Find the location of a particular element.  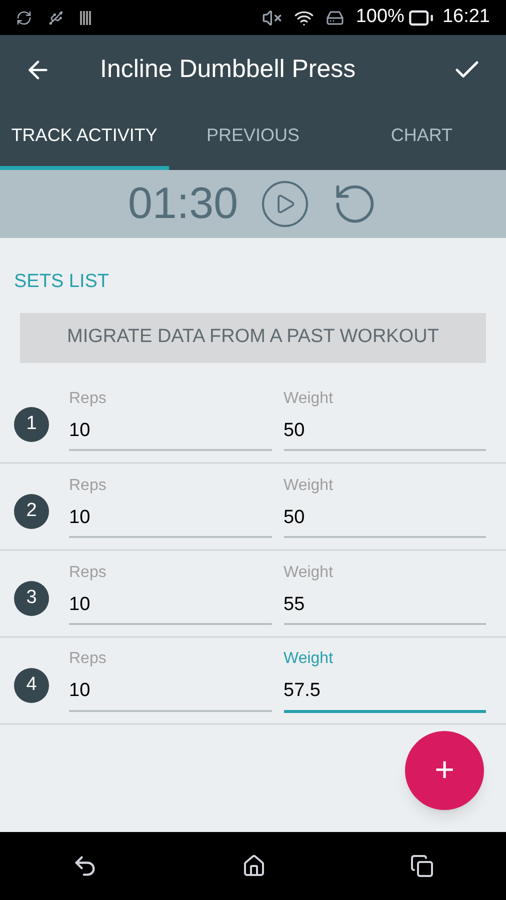

set-number: 3 is located at coordinates (31, 598).